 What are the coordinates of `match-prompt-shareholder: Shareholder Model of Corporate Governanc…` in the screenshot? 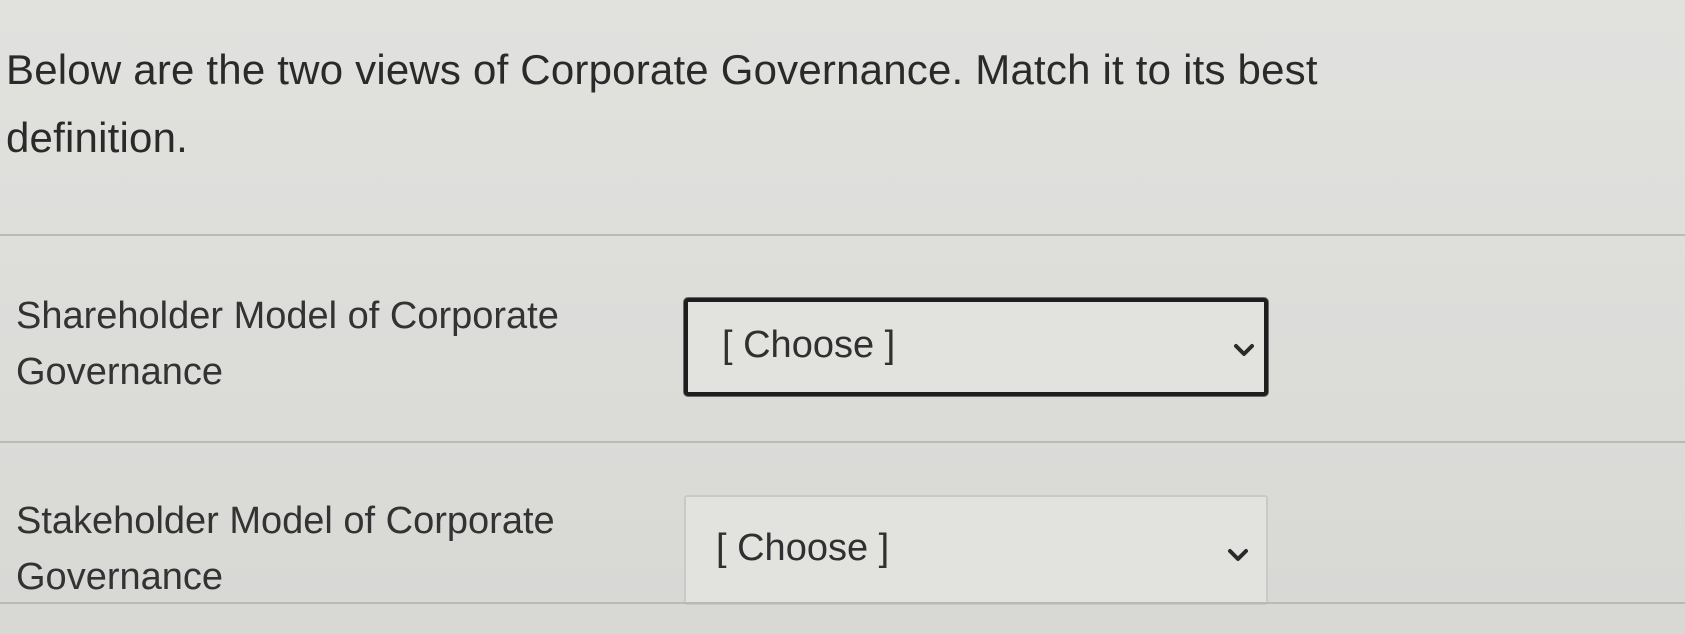 It's located at (287, 344).